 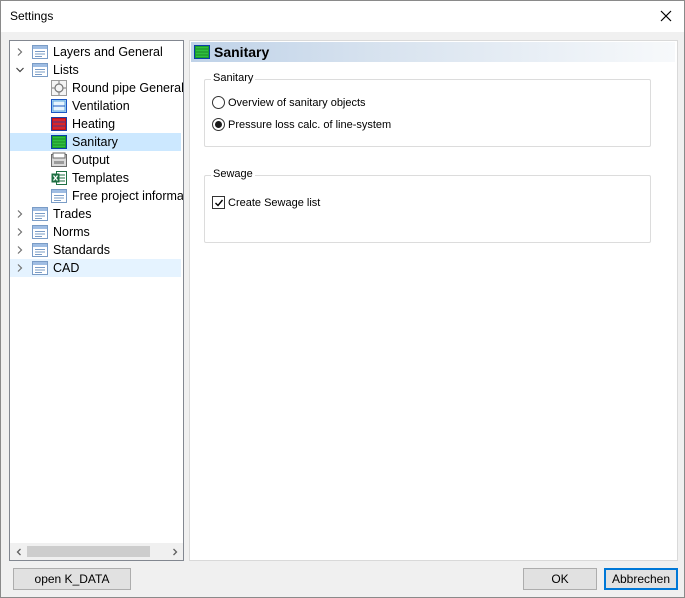 I want to click on radio-label: Overview of sanitary objects, so click(x=297, y=102).